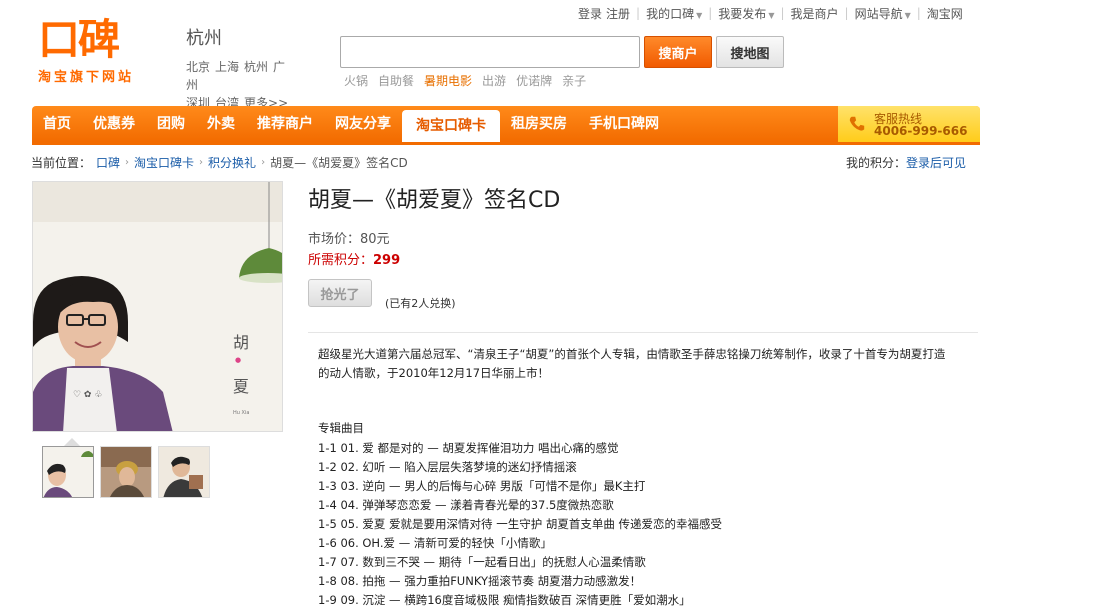  What do you see at coordinates (878, 13) in the screenshot?
I see `site-nav-label: 网站导航` at bounding box center [878, 13].